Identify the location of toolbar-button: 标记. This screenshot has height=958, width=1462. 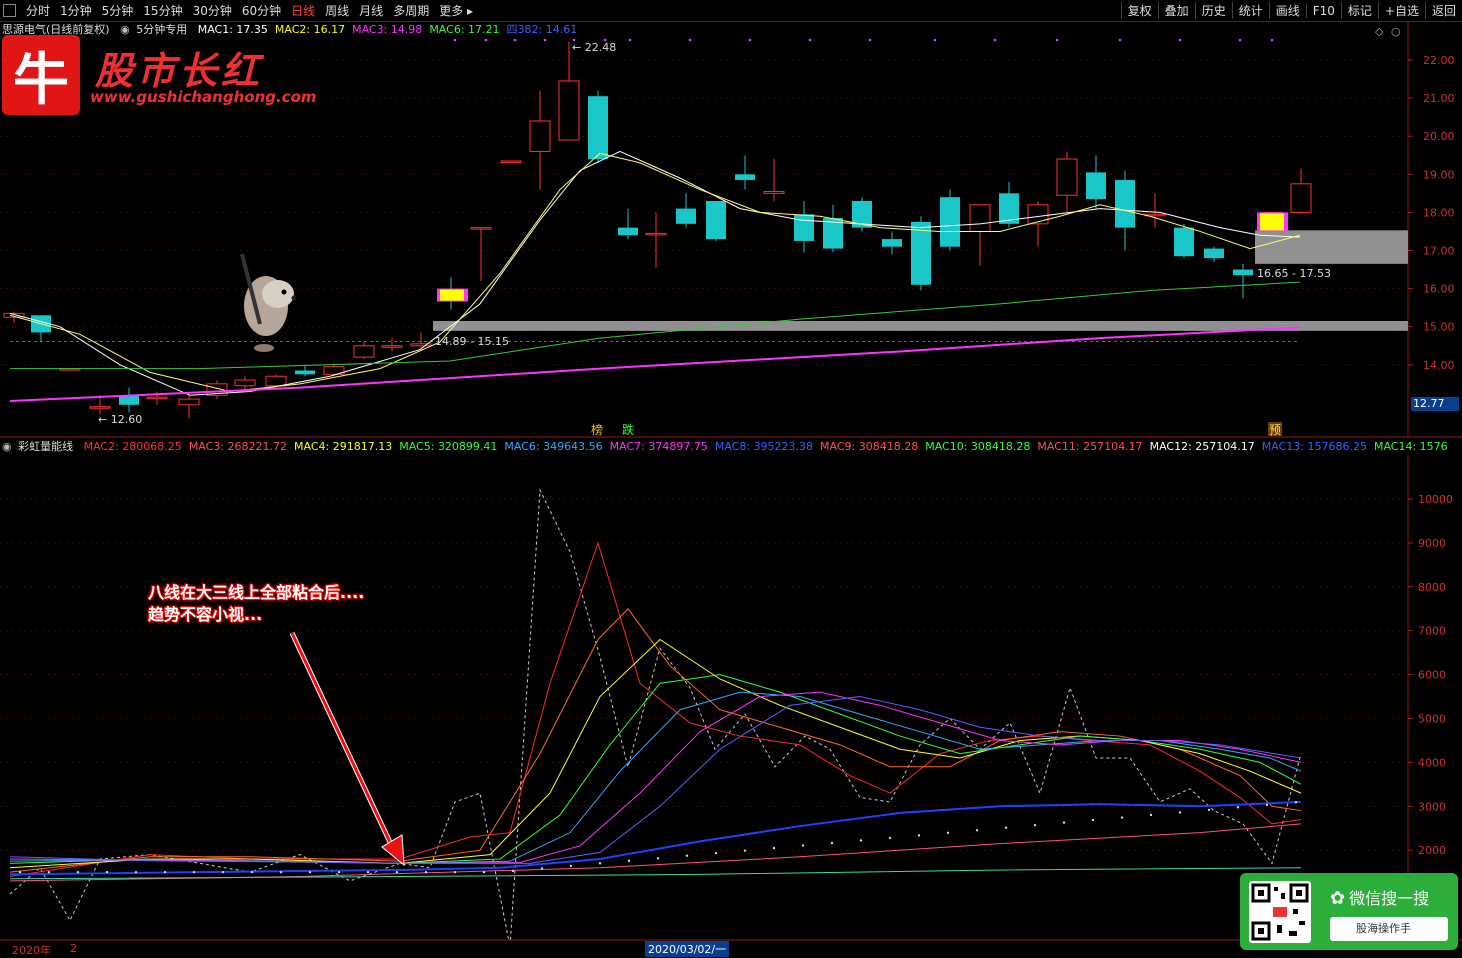
(1359, 10).